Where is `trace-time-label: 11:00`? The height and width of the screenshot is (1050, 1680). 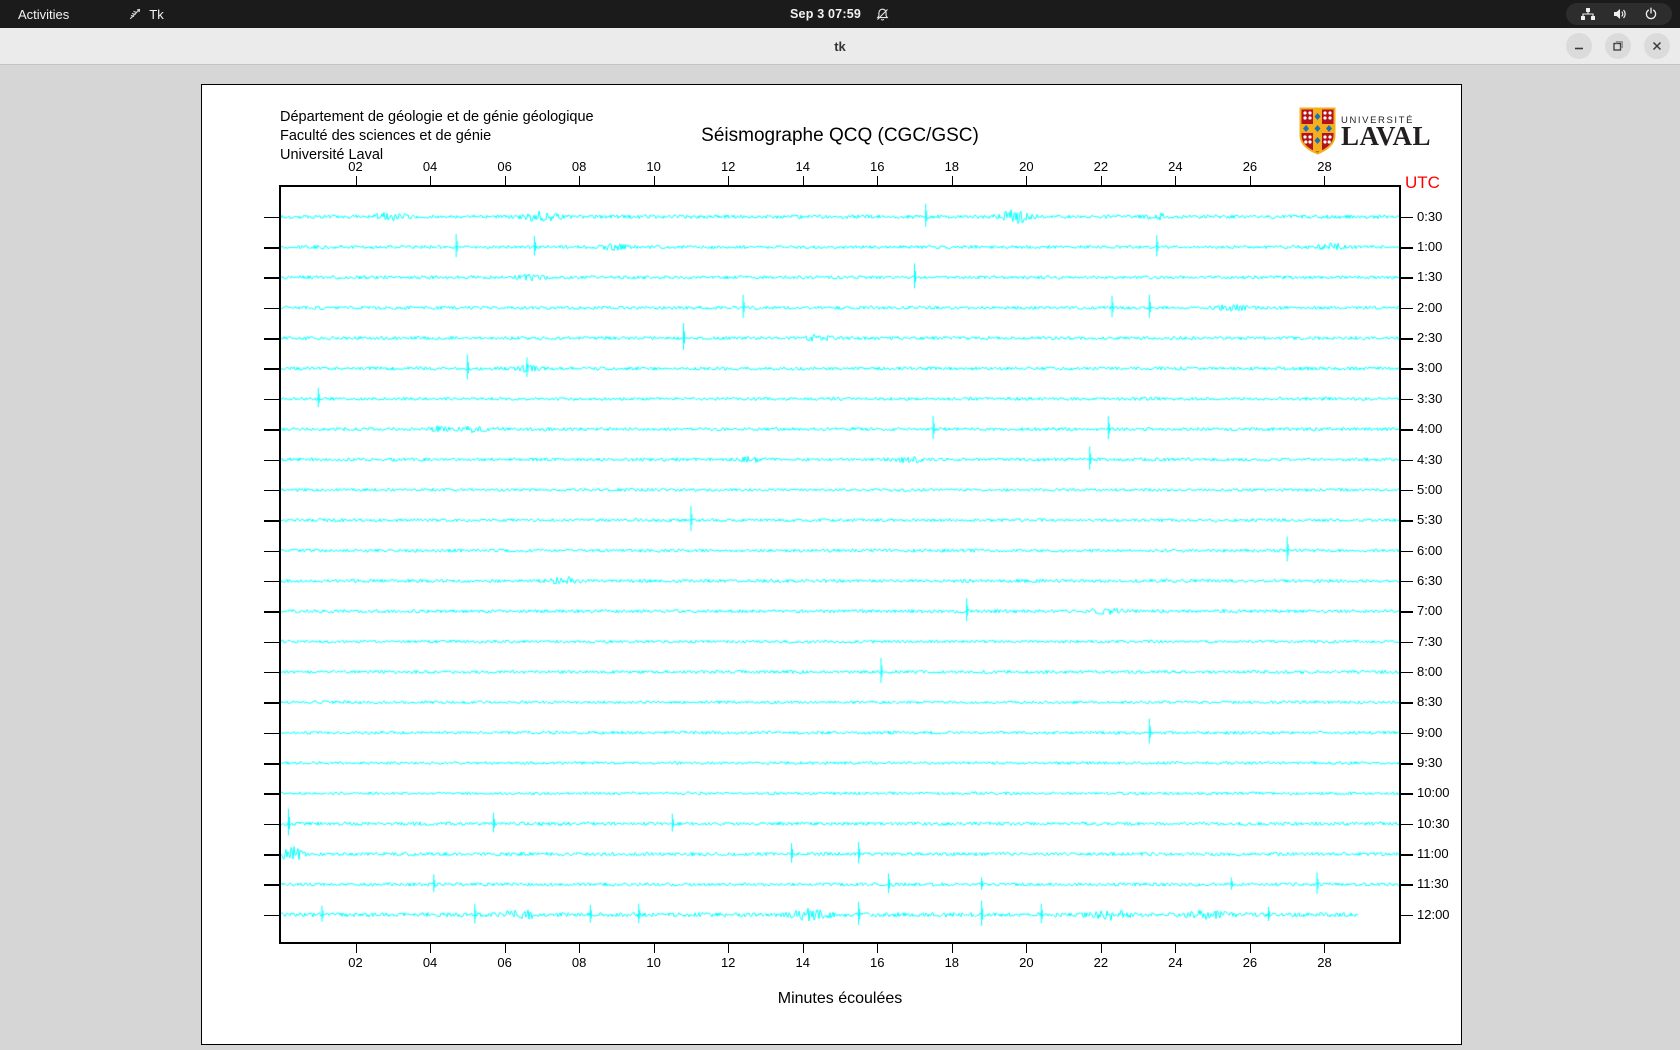
trace-time-label: 11:00 is located at coordinates (1433, 854).